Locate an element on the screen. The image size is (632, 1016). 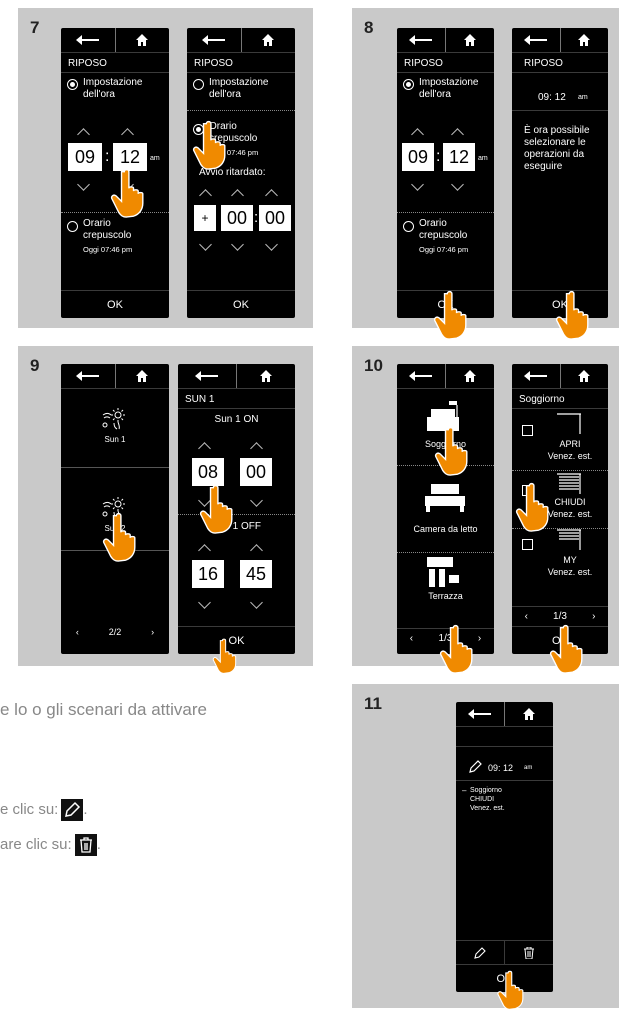
edit-button is located at coordinates (480, 952).